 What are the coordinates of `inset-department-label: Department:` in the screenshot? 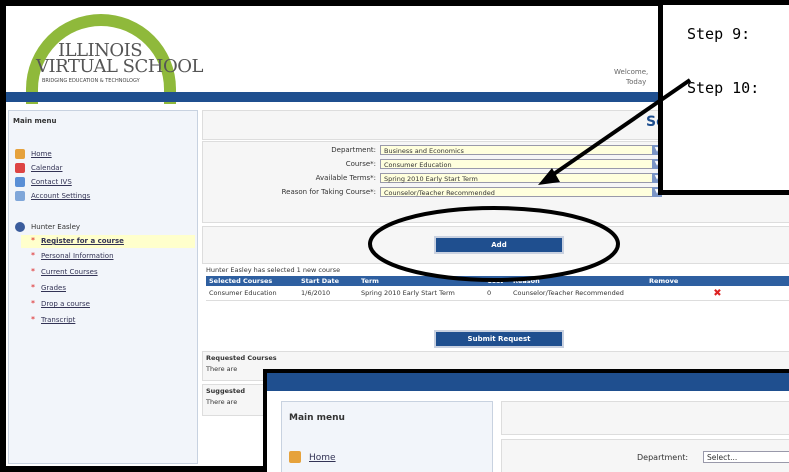 It's located at (663, 457).